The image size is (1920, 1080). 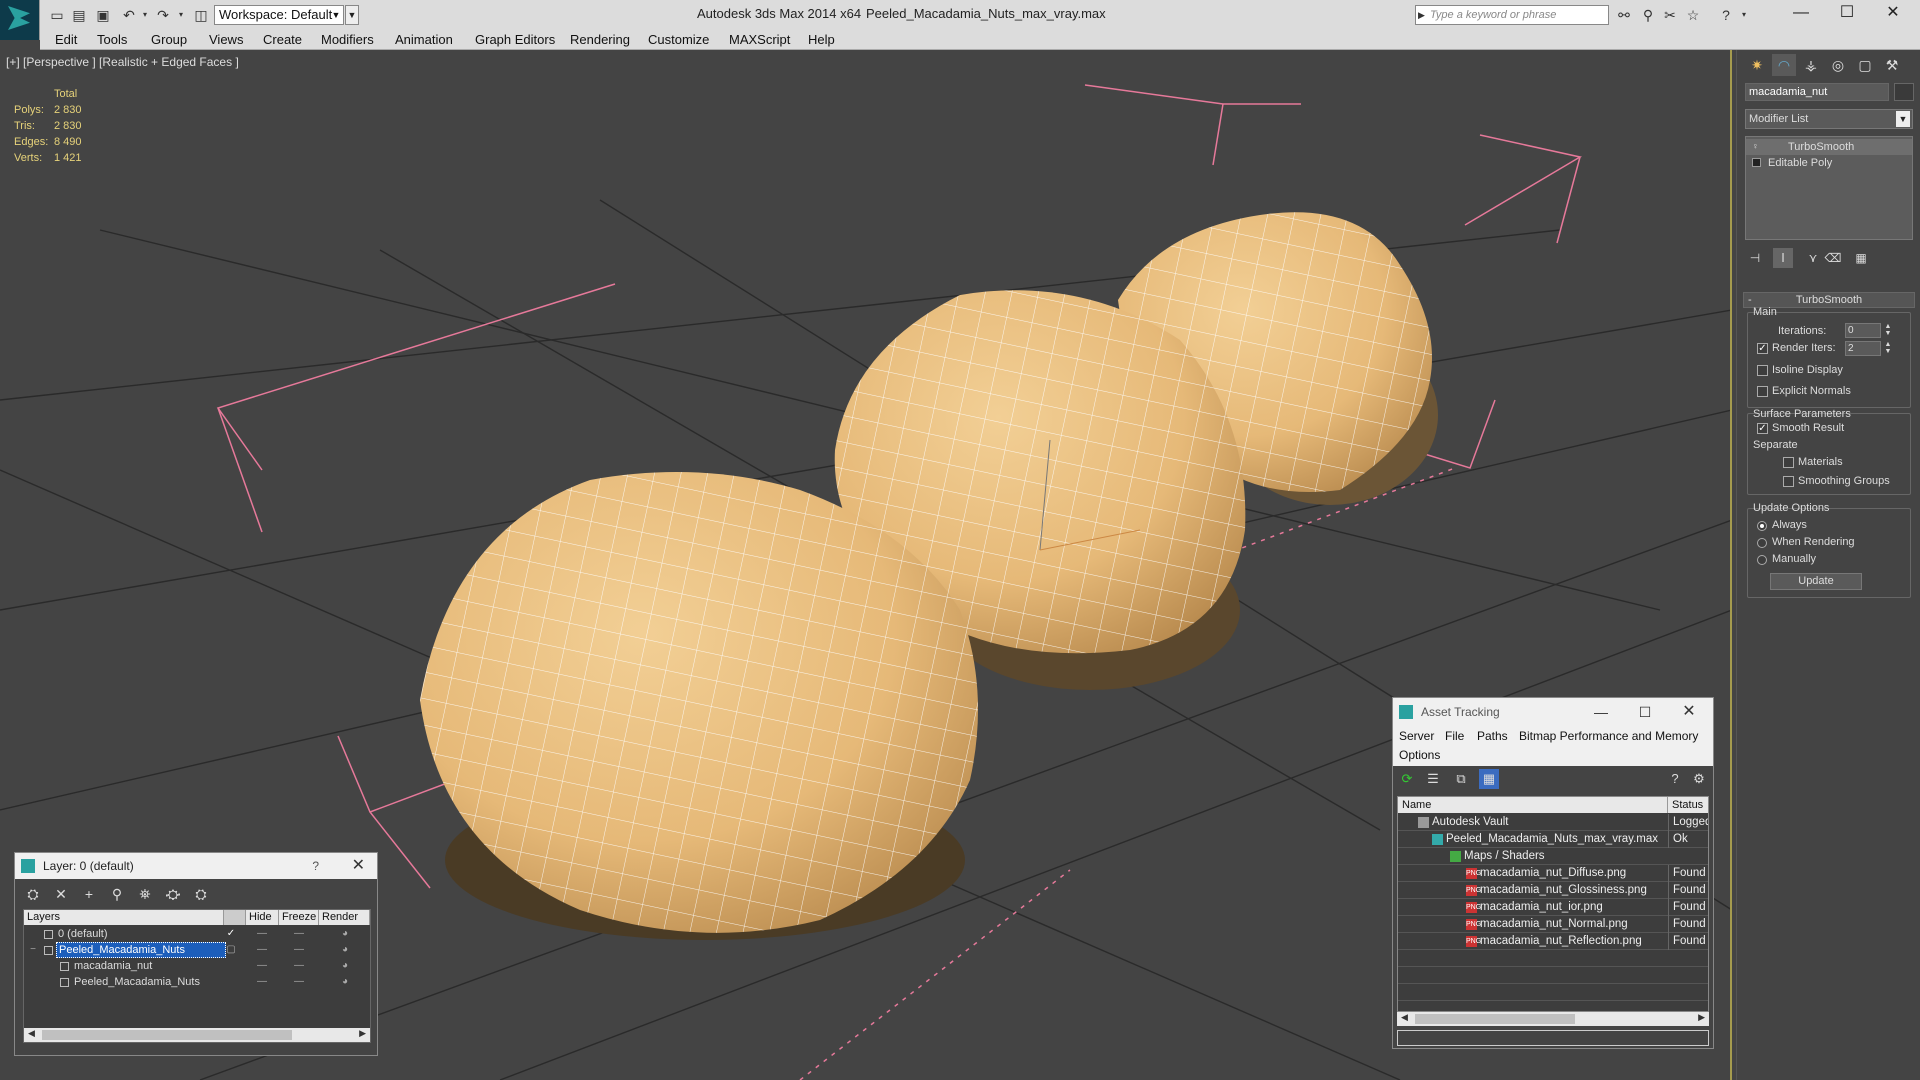 What do you see at coordinates (1553, 924) in the screenshot?
I see `asset-row: PNG macadamia_nut_Normal.png Found` at bounding box center [1553, 924].